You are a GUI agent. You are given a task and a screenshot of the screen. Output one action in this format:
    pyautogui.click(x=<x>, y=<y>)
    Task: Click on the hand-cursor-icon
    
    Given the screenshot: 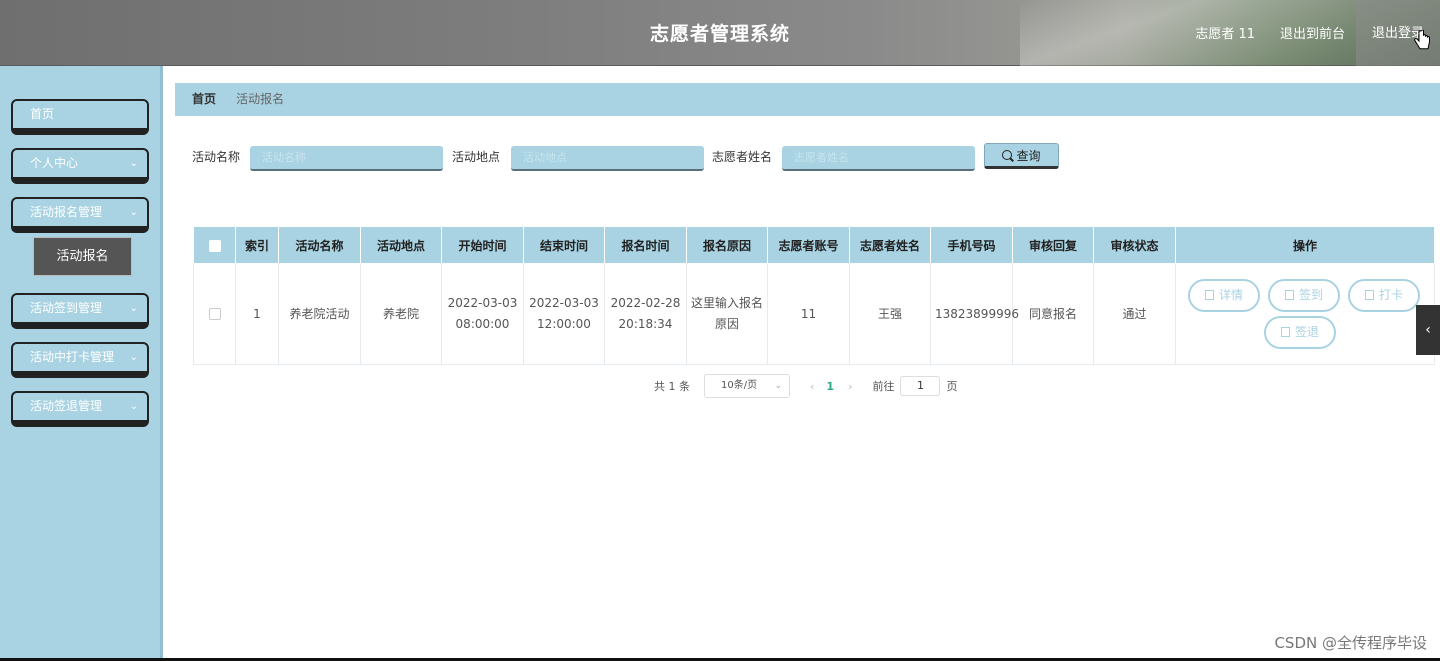 What is the action you would take?
    pyautogui.click(x=1422, y=40)
    